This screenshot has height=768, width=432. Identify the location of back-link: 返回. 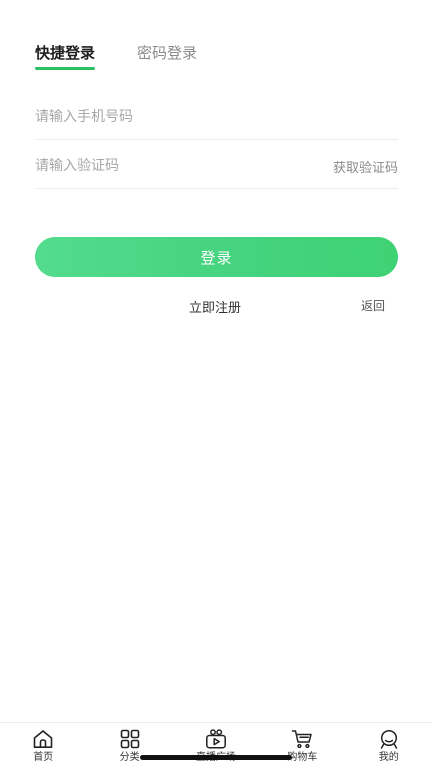
(373, 305).